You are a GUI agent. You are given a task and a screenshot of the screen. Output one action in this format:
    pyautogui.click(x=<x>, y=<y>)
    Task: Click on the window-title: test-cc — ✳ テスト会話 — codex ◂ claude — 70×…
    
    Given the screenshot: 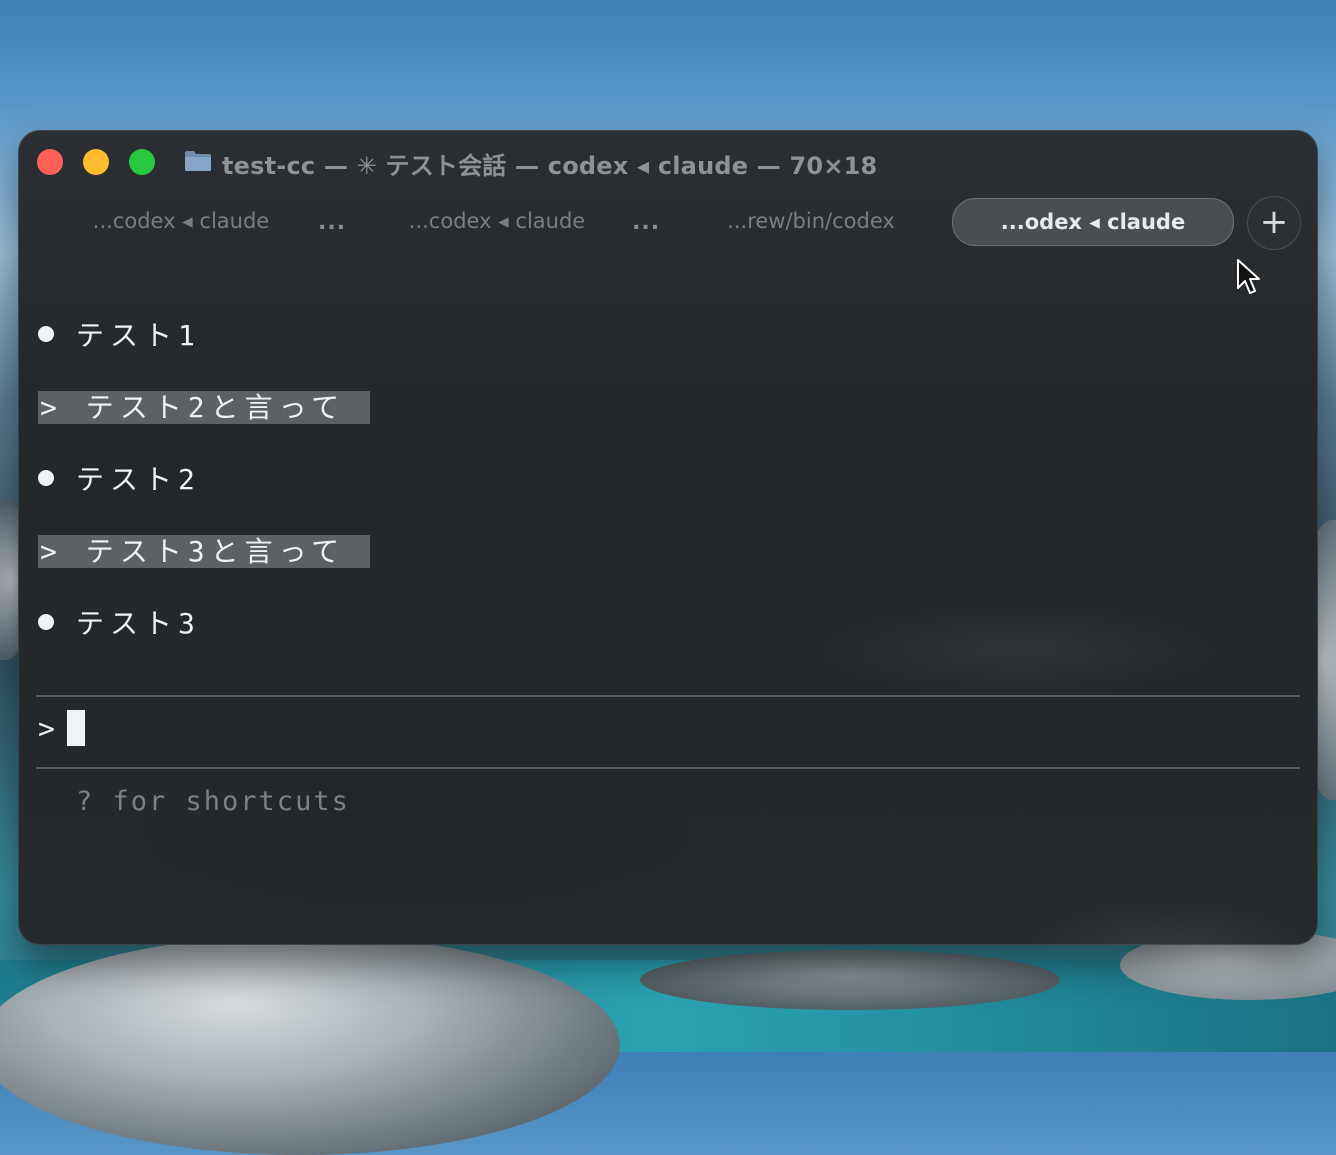 What is the action you would take?
    pyautogui.click(x=550, y=166)
    